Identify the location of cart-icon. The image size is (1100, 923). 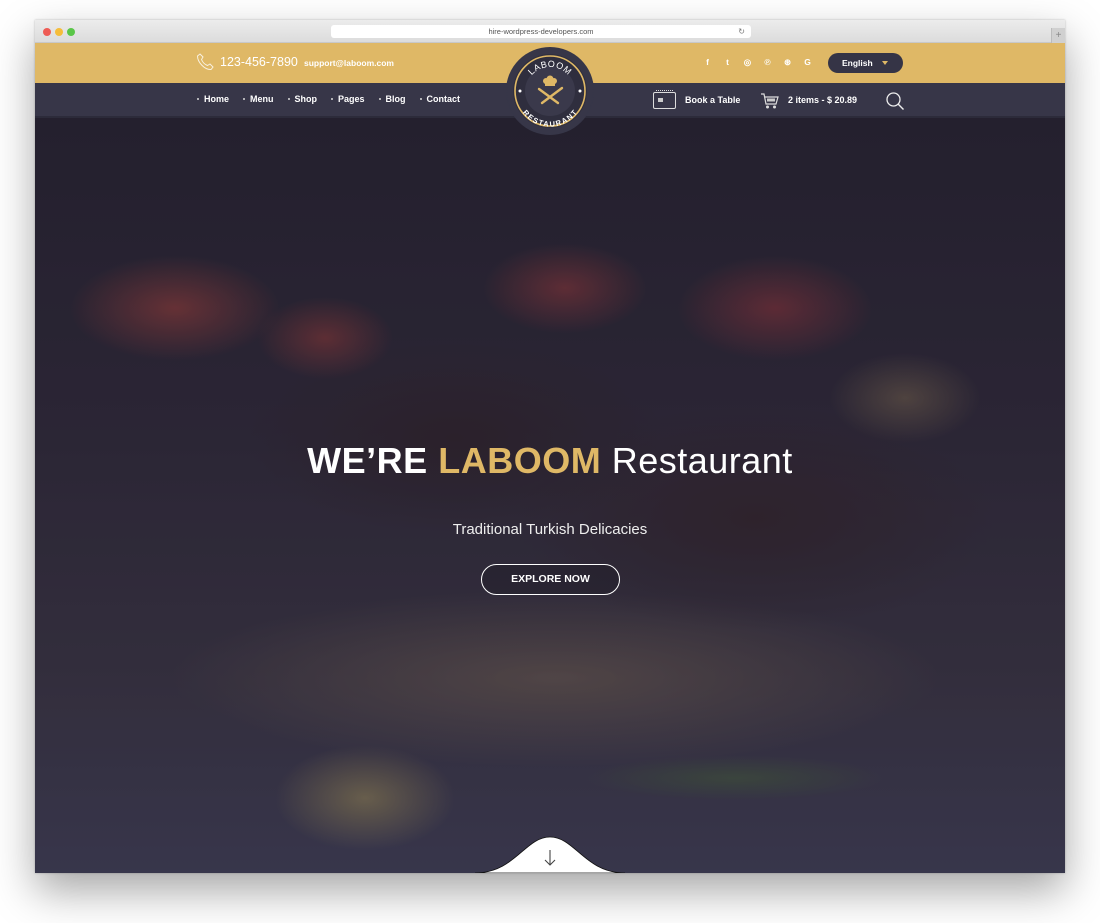
(770, 101).